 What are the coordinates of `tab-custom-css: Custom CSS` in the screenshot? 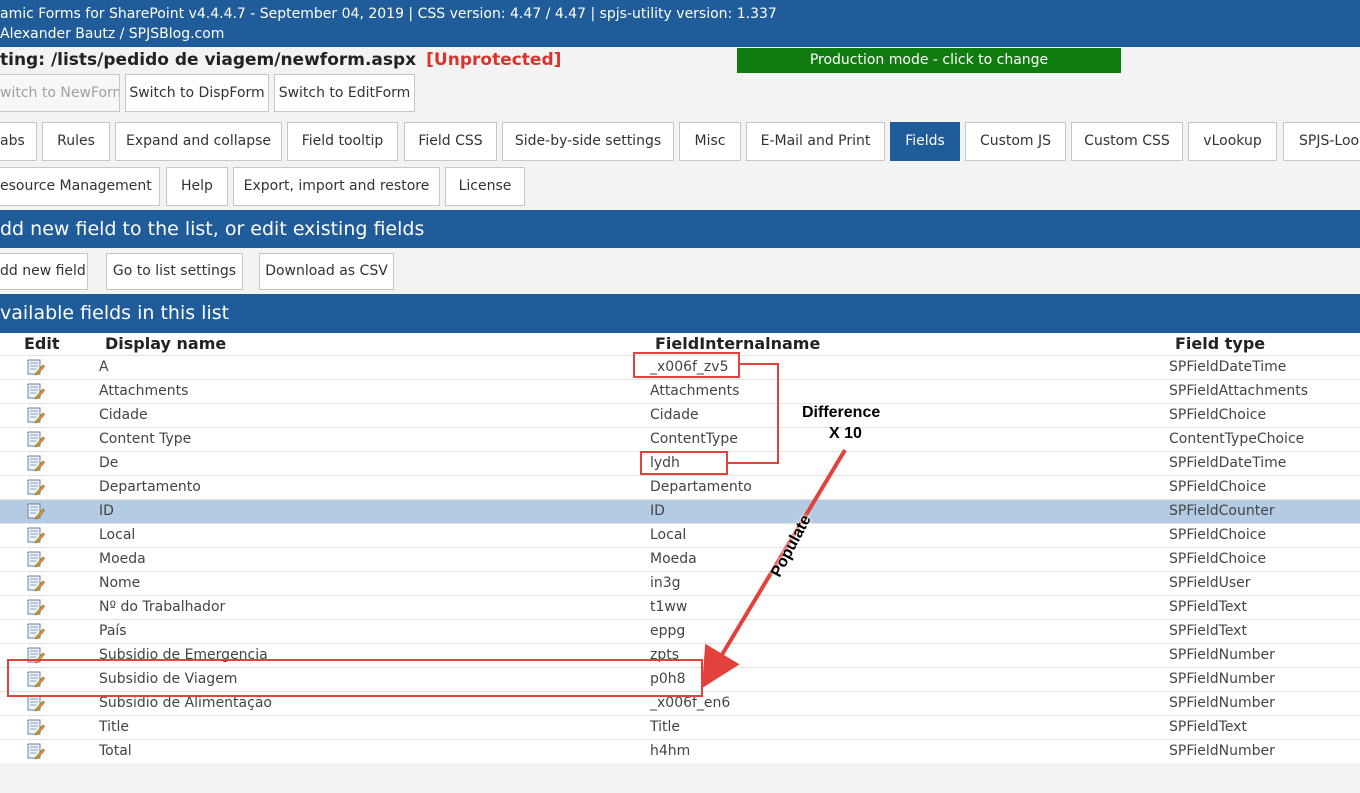 It's located at (1127, 141).